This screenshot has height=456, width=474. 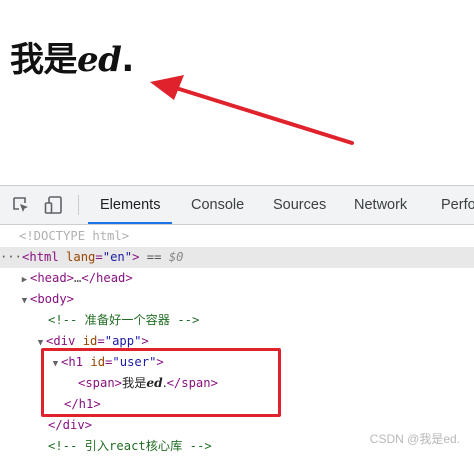 What do you see at coordinates (154, 383) in the screenshot?
I see `span-text-em: ed` at bounding box center [154, 383].